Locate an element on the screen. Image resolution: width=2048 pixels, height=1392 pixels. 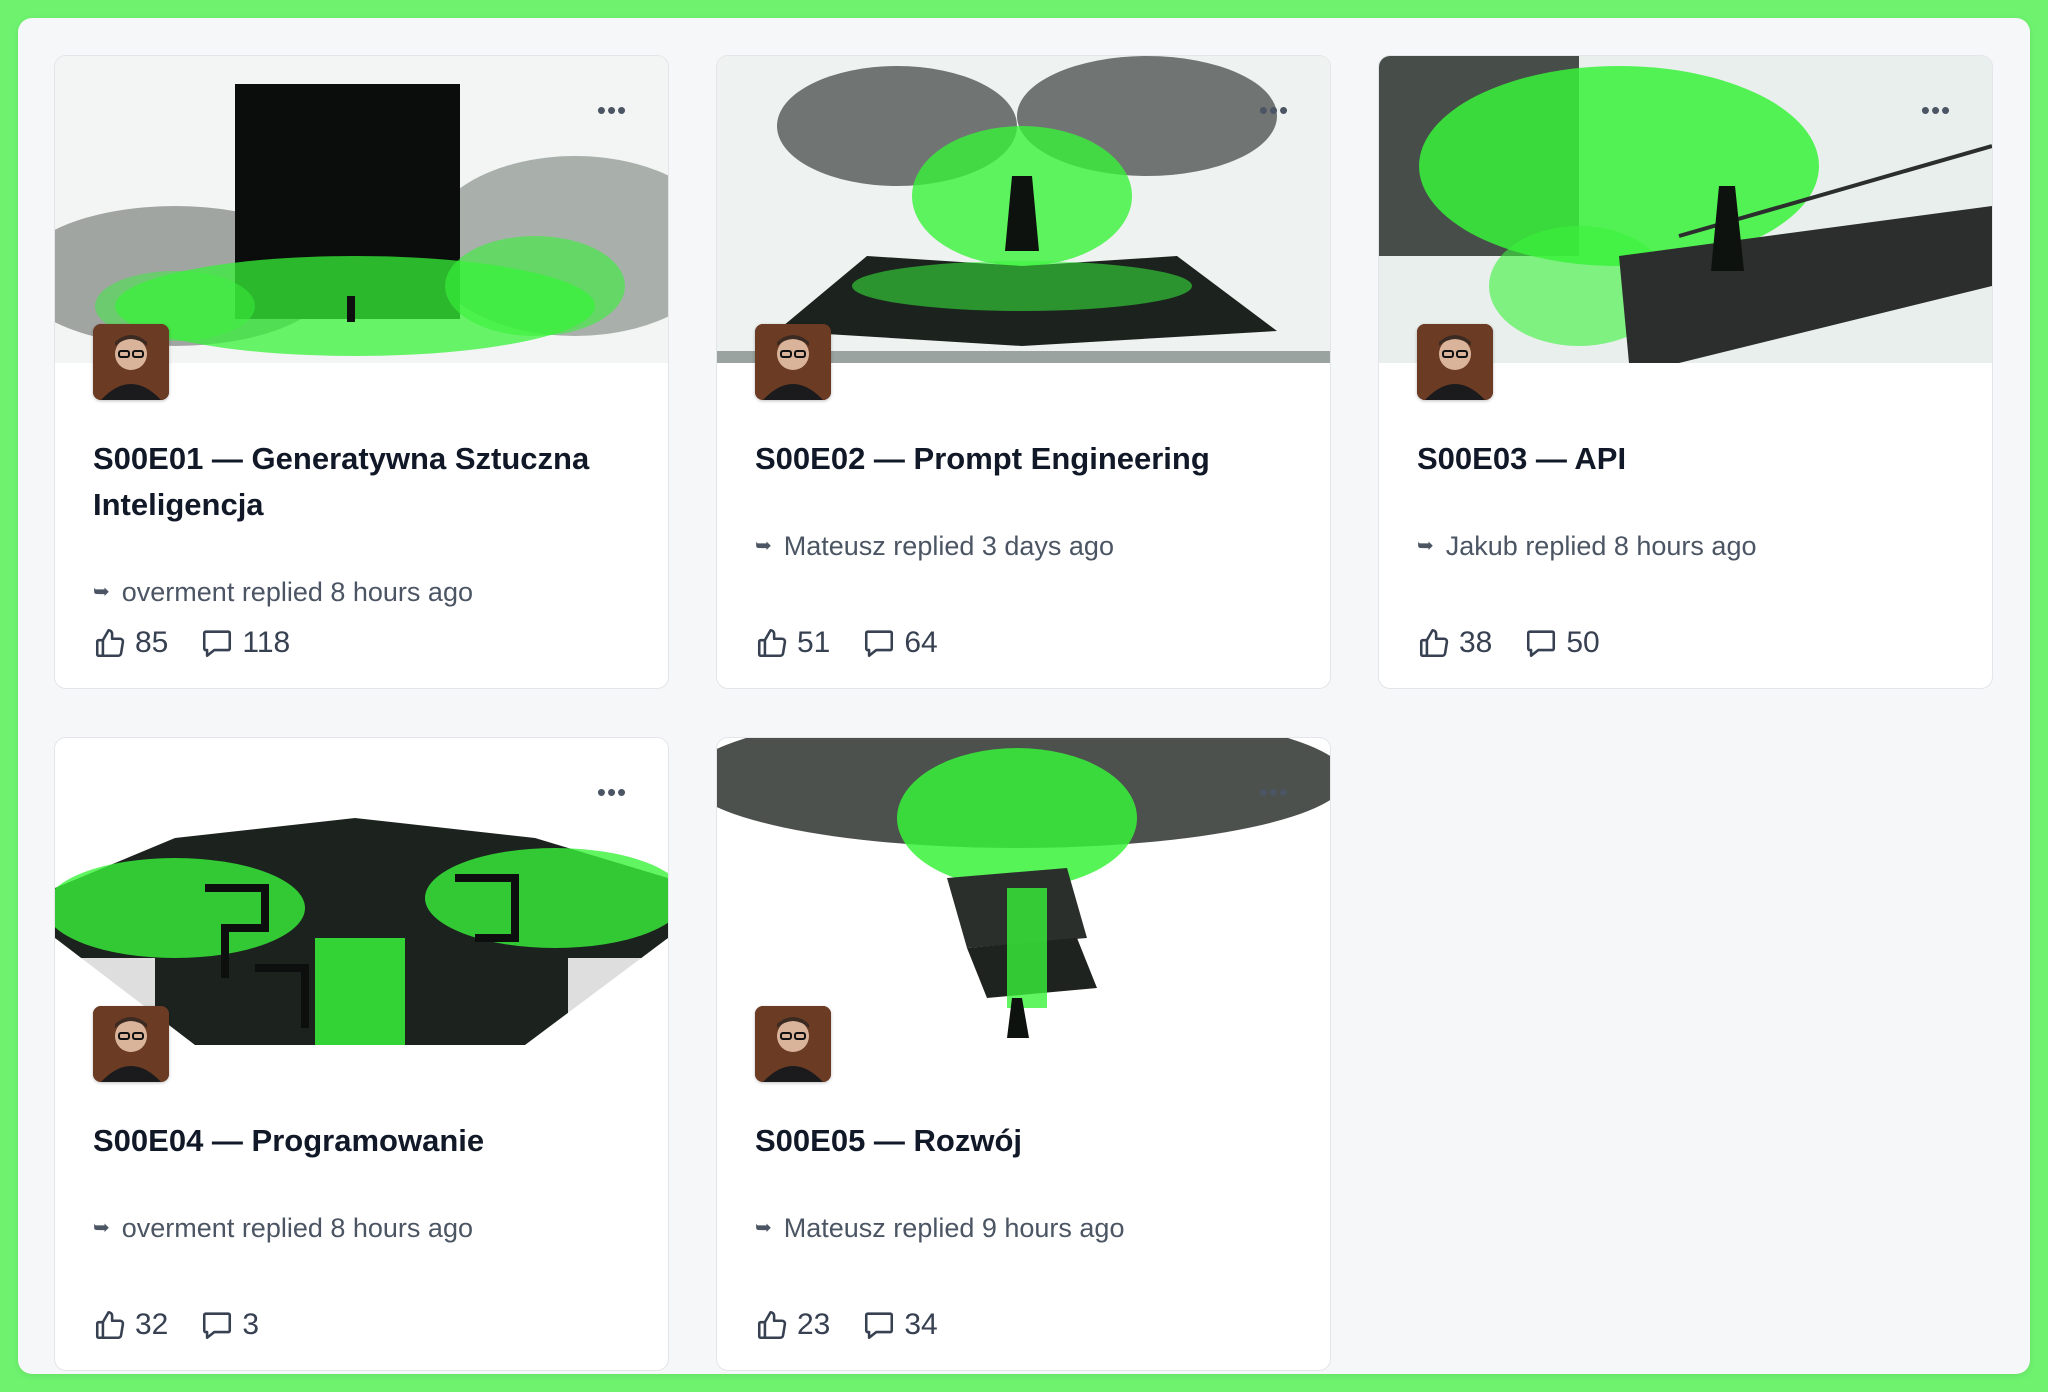
likes-stat: 38 is located at coordinates (1454, 643).